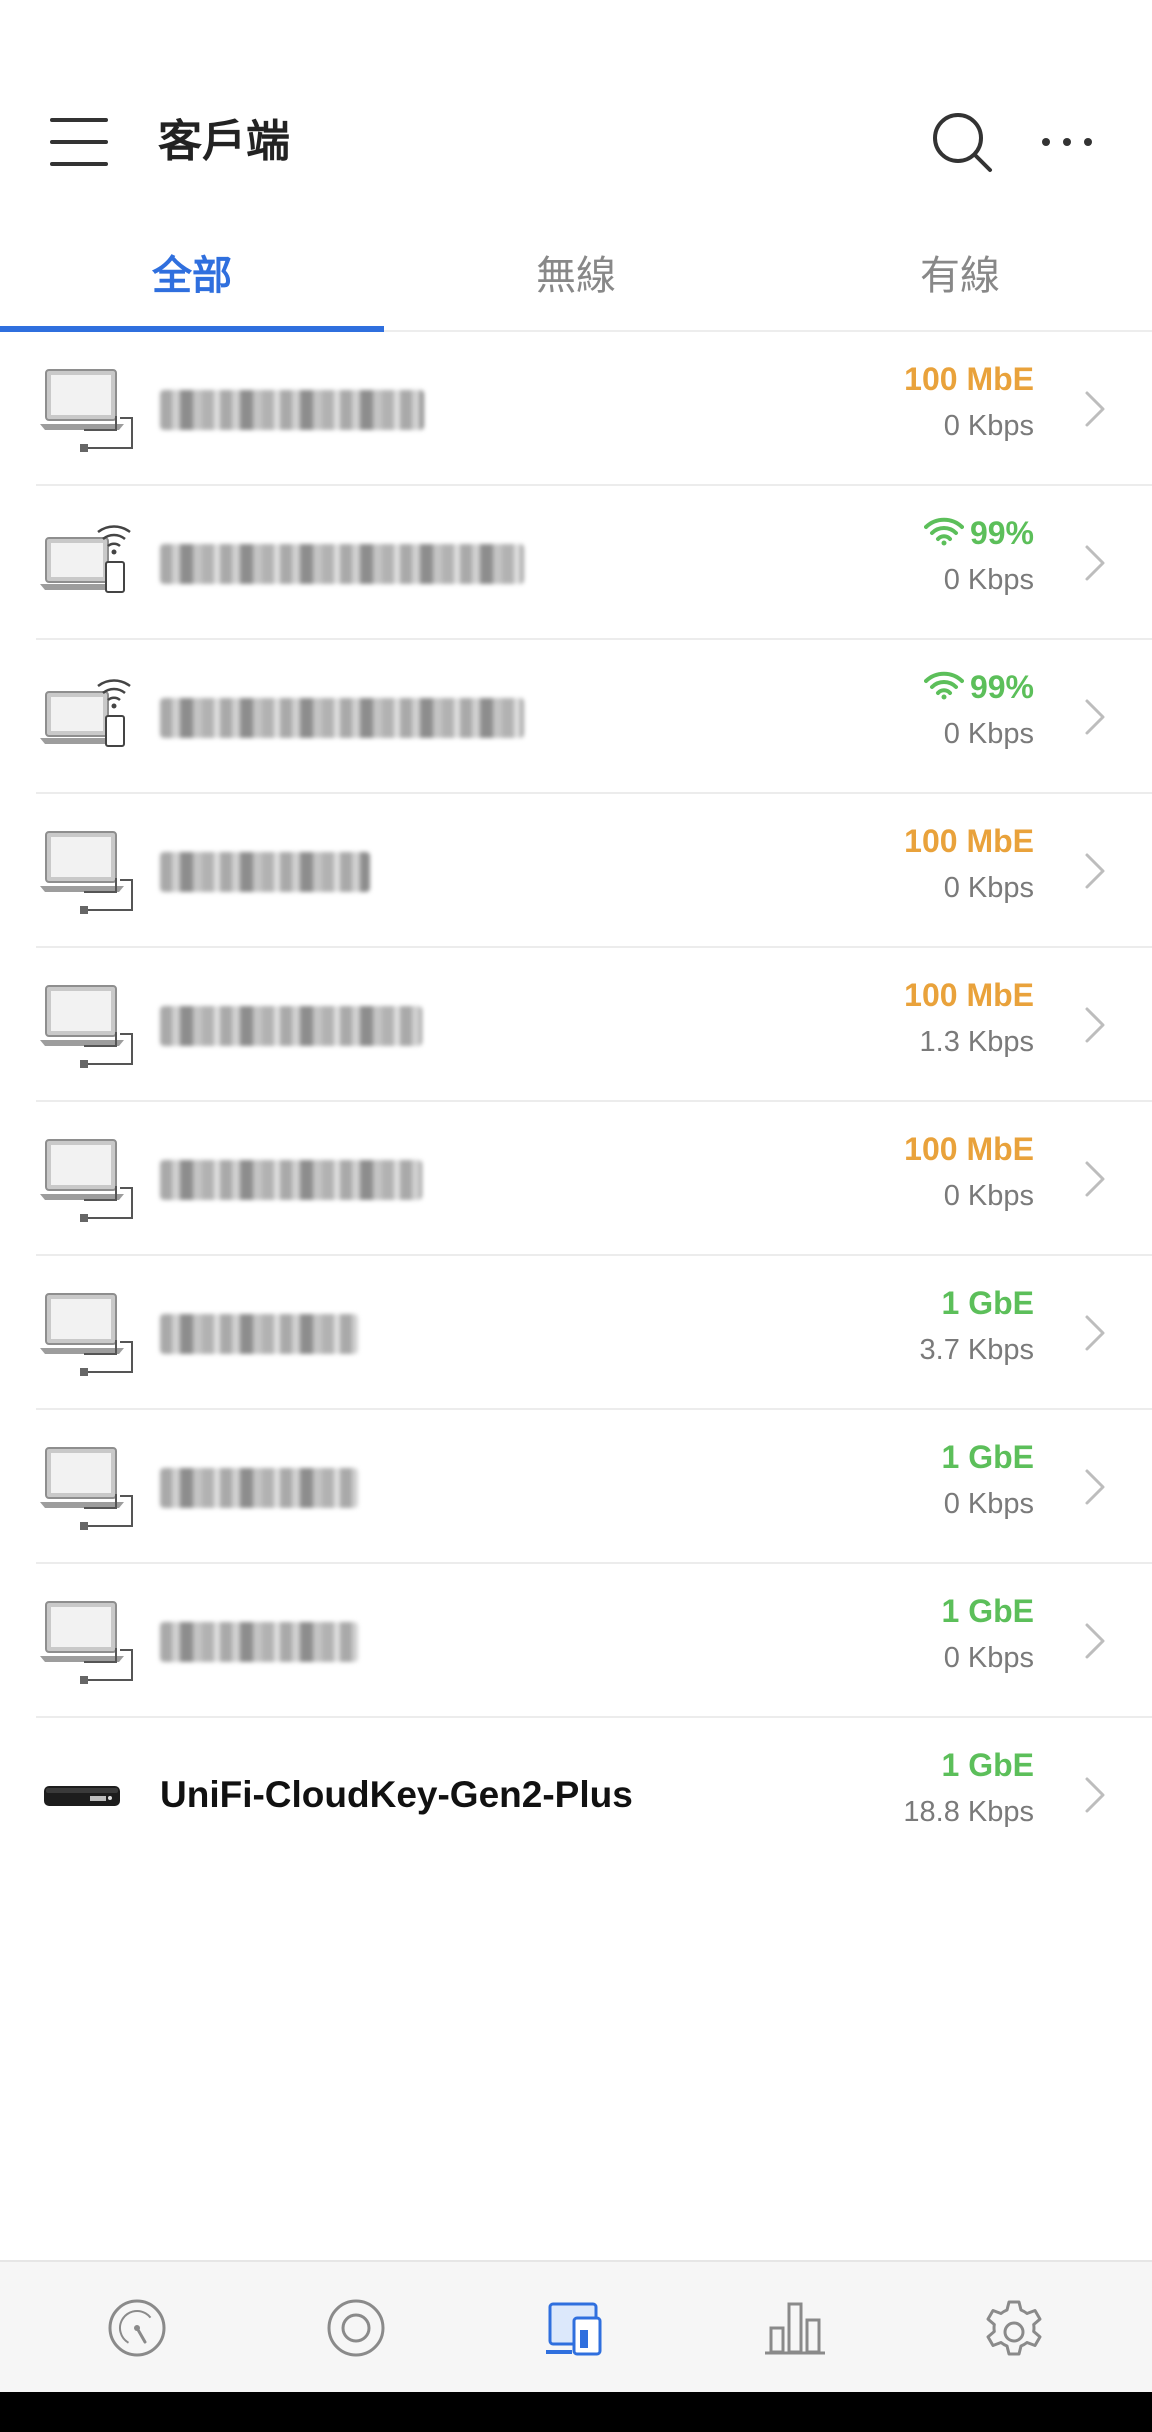 This screenshot has width=1152, height=2432. I want to click on dashboard-gauge-icon, so click(137, 2328).